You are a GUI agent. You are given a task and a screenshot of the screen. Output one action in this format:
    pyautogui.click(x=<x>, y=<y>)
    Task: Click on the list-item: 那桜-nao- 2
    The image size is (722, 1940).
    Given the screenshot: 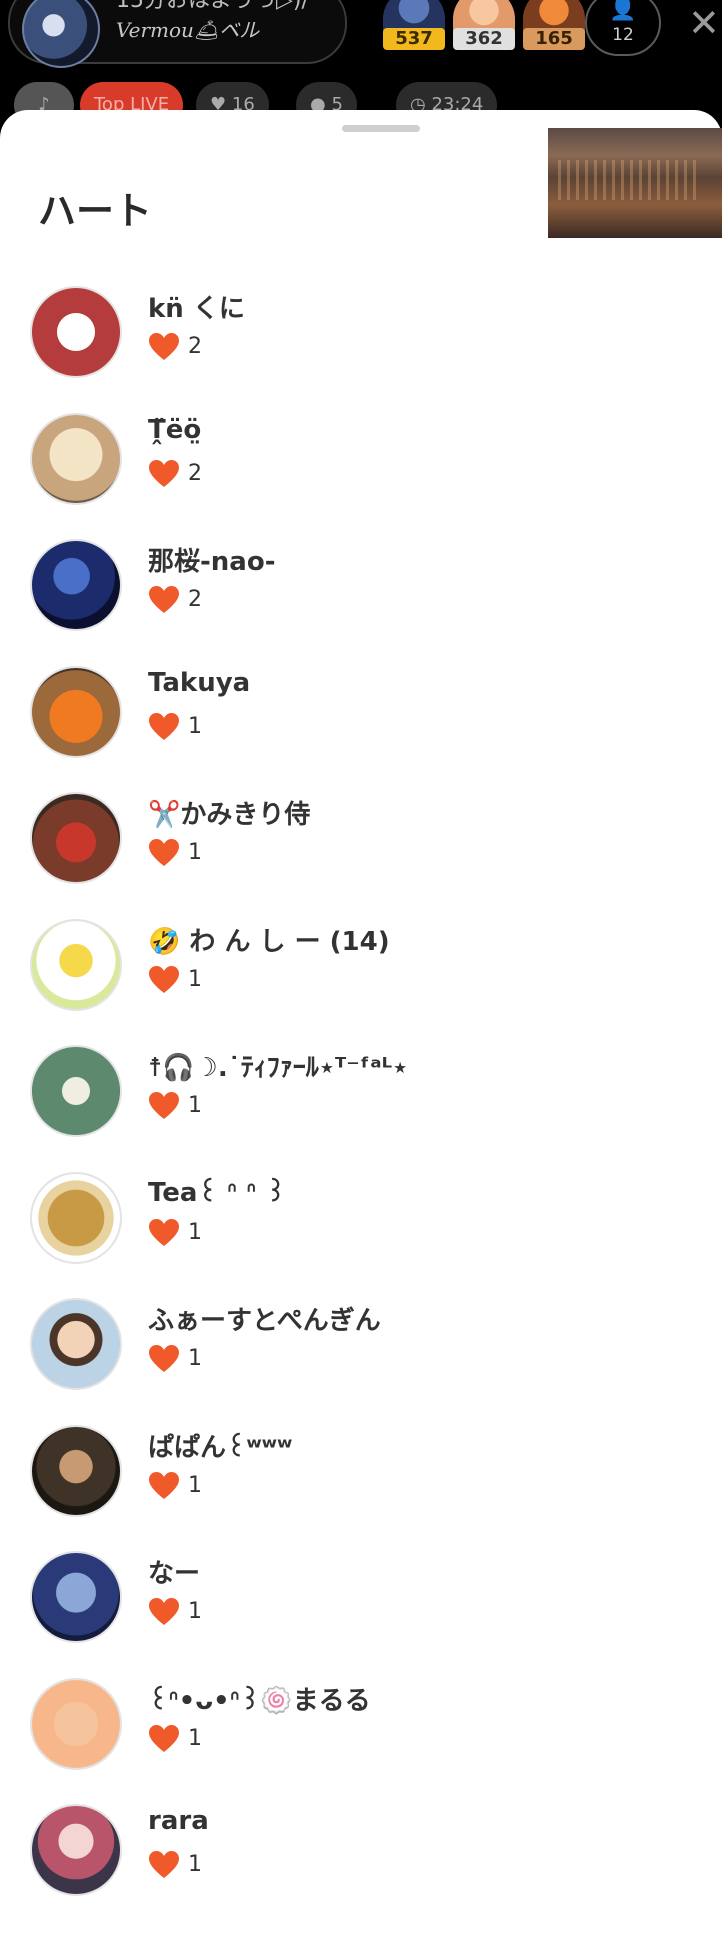 What is the action you would take?
    pyautogui.click(x=361, y=596)
    